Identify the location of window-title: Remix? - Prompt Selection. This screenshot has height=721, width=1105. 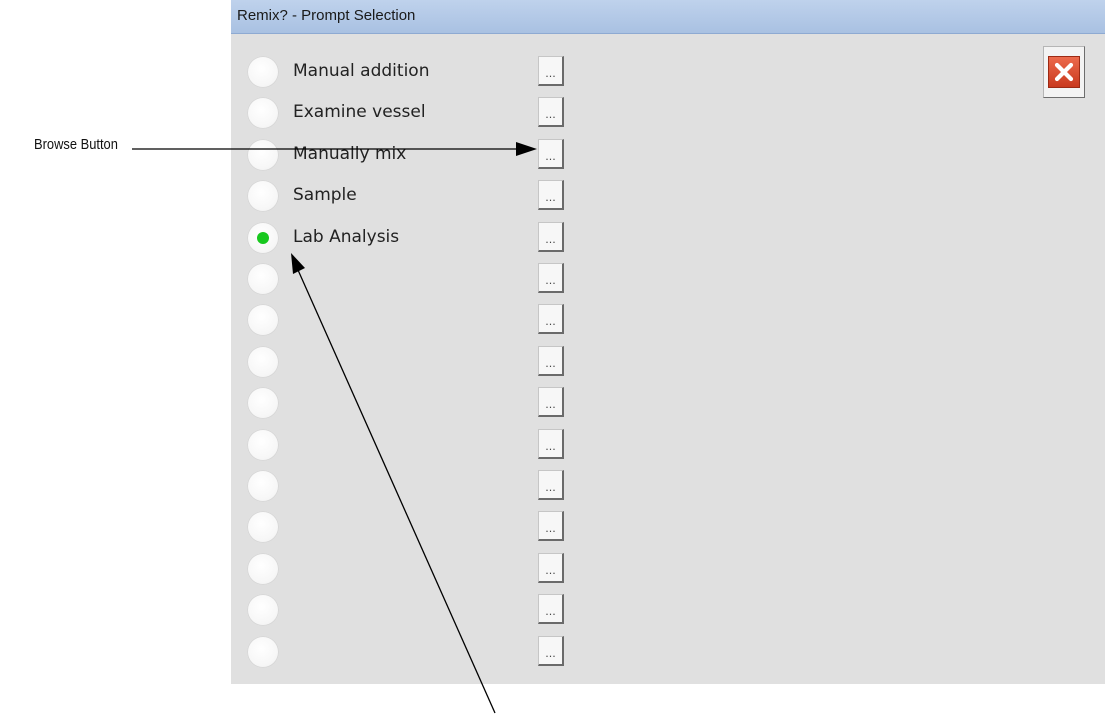
(326, 15).